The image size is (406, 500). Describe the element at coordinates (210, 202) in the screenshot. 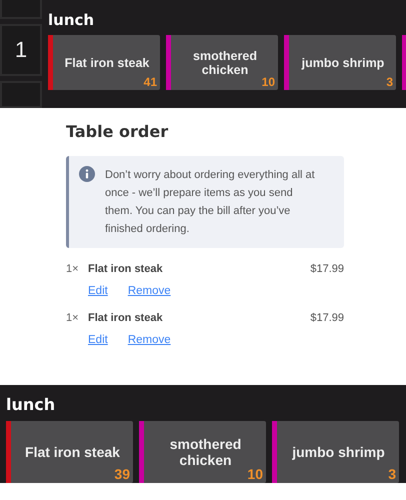

I see `notice-text: Don’t worry about ordering everything all at once - we’ll prepare items as you send them. You can pay the bill after you’ve finished ordering.` at that location.